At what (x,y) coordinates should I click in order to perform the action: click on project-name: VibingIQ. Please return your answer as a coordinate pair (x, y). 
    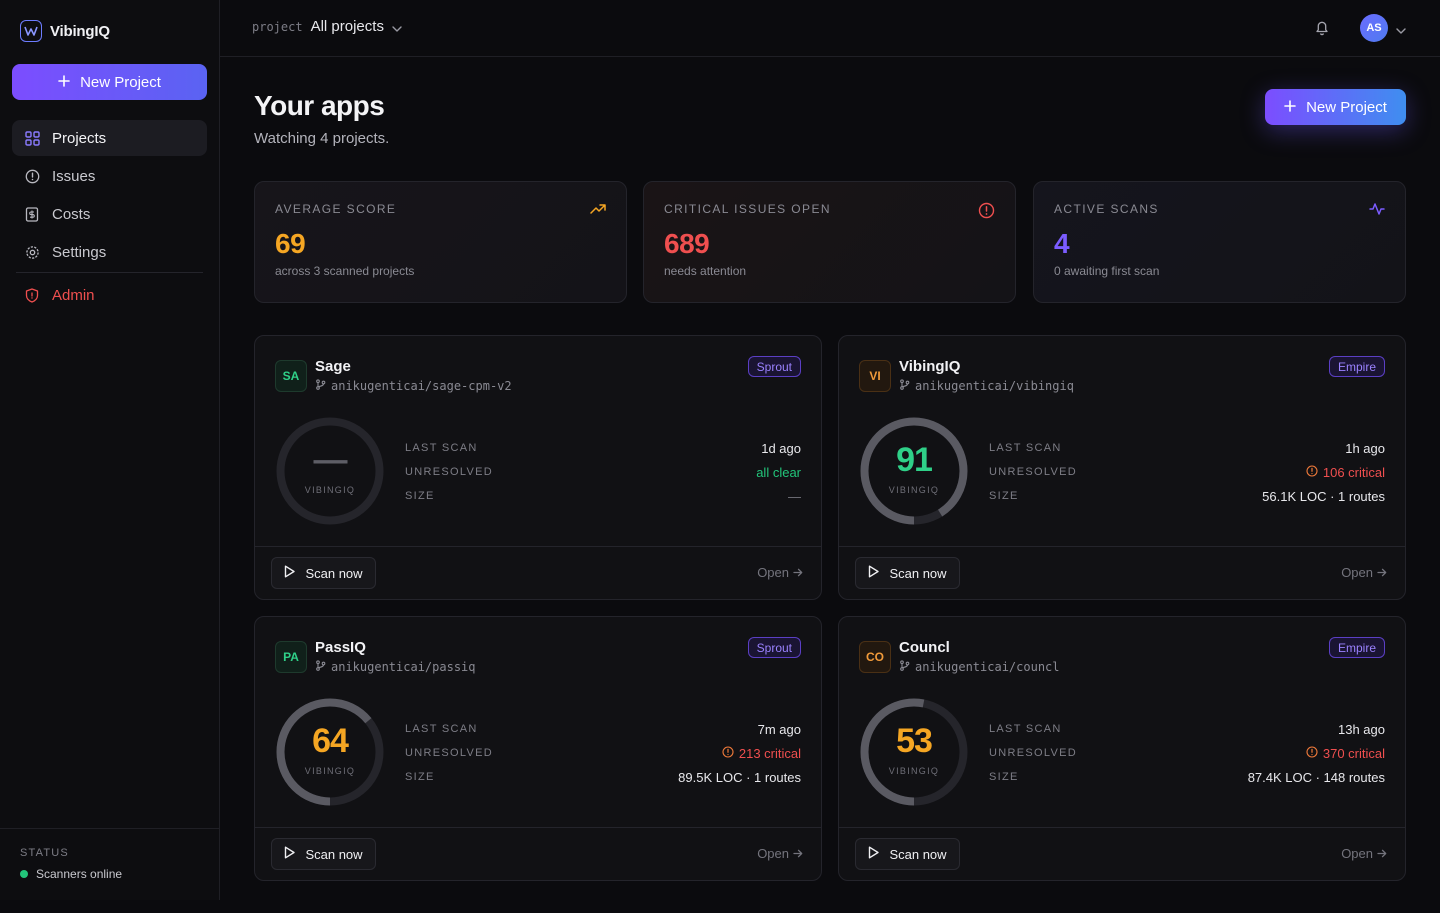
    Looking at the image, I should click on (986, 366).